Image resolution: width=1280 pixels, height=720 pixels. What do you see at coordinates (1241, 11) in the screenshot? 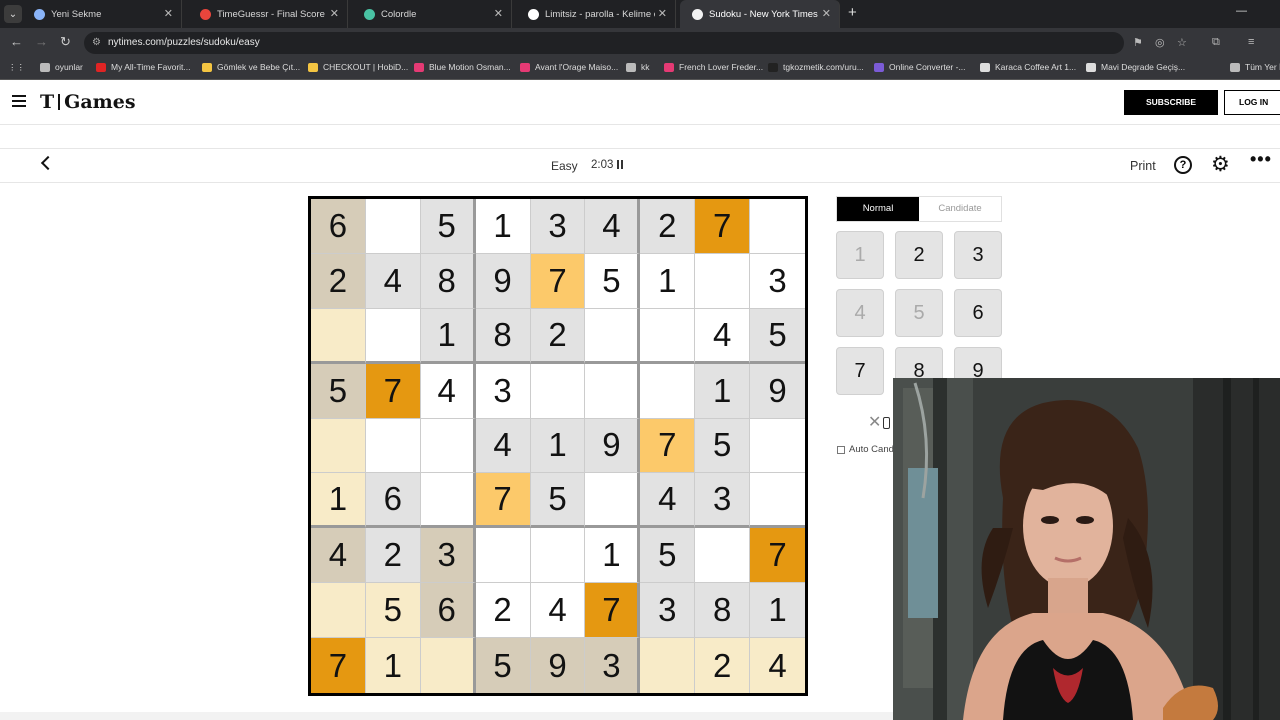
I see `minimize-icon: —` at bounding box center [1241, 11].